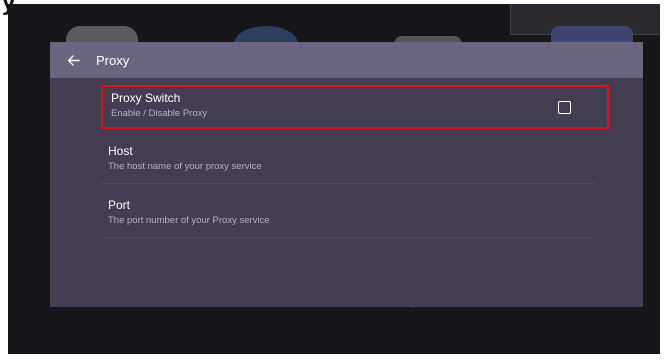 The image size is (668, 361). I want to click on item-description: The host name of your proxy service, so click(185, 166).